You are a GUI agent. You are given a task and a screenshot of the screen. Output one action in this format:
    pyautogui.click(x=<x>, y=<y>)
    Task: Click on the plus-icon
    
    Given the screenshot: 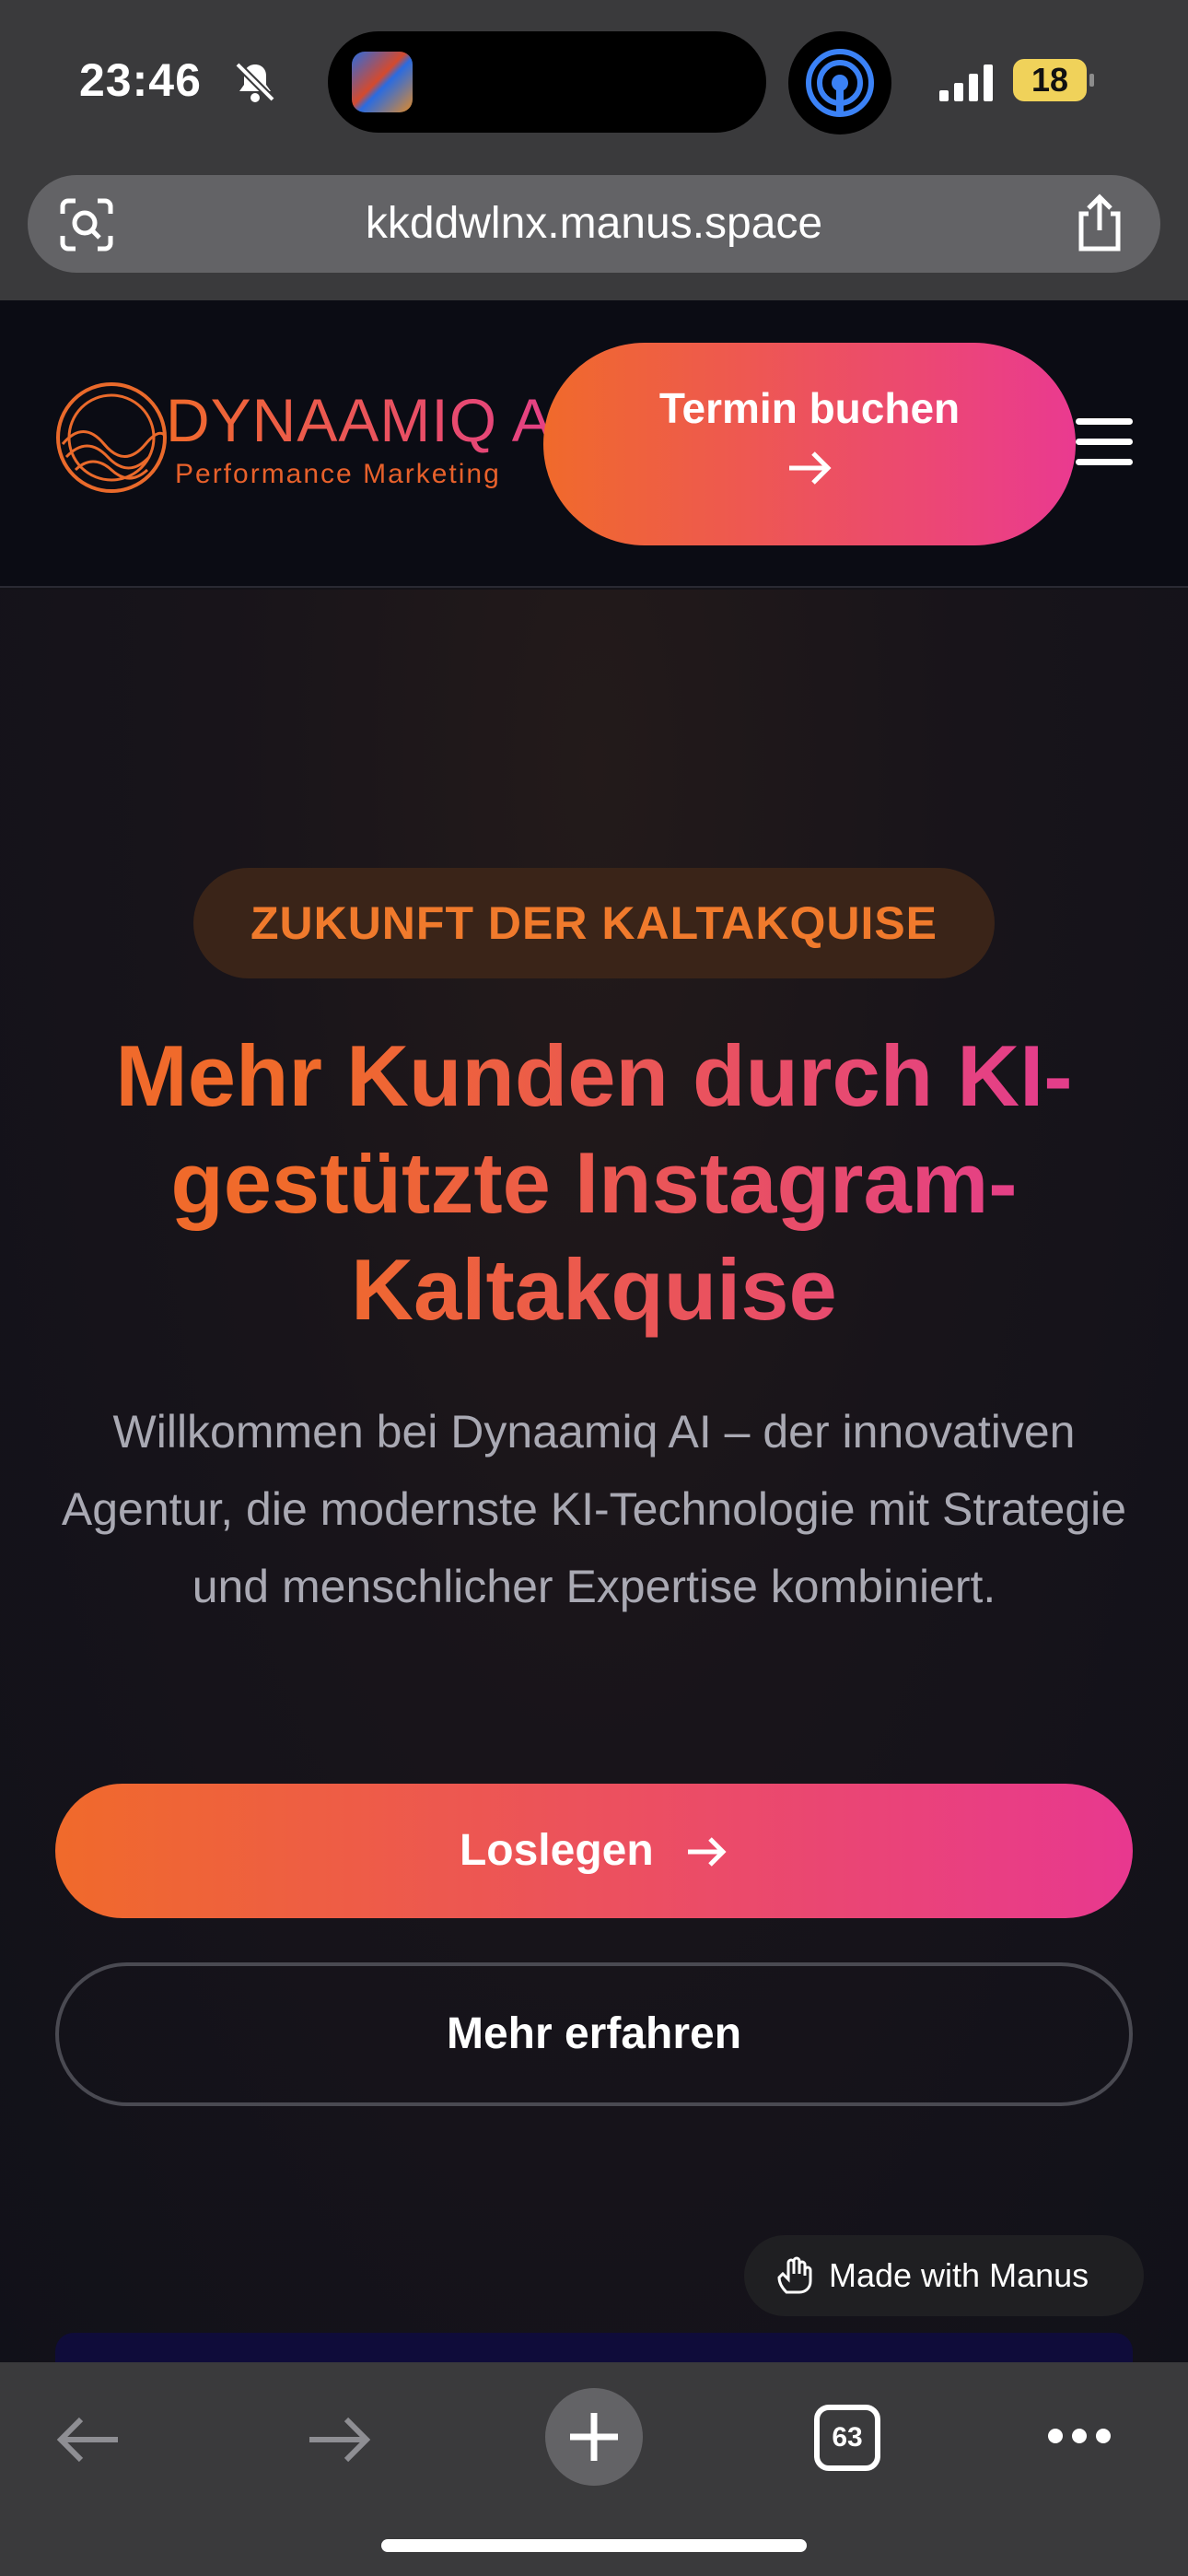 What is the action you would take?
    pyautogui.click(x=594, y=2437)
    